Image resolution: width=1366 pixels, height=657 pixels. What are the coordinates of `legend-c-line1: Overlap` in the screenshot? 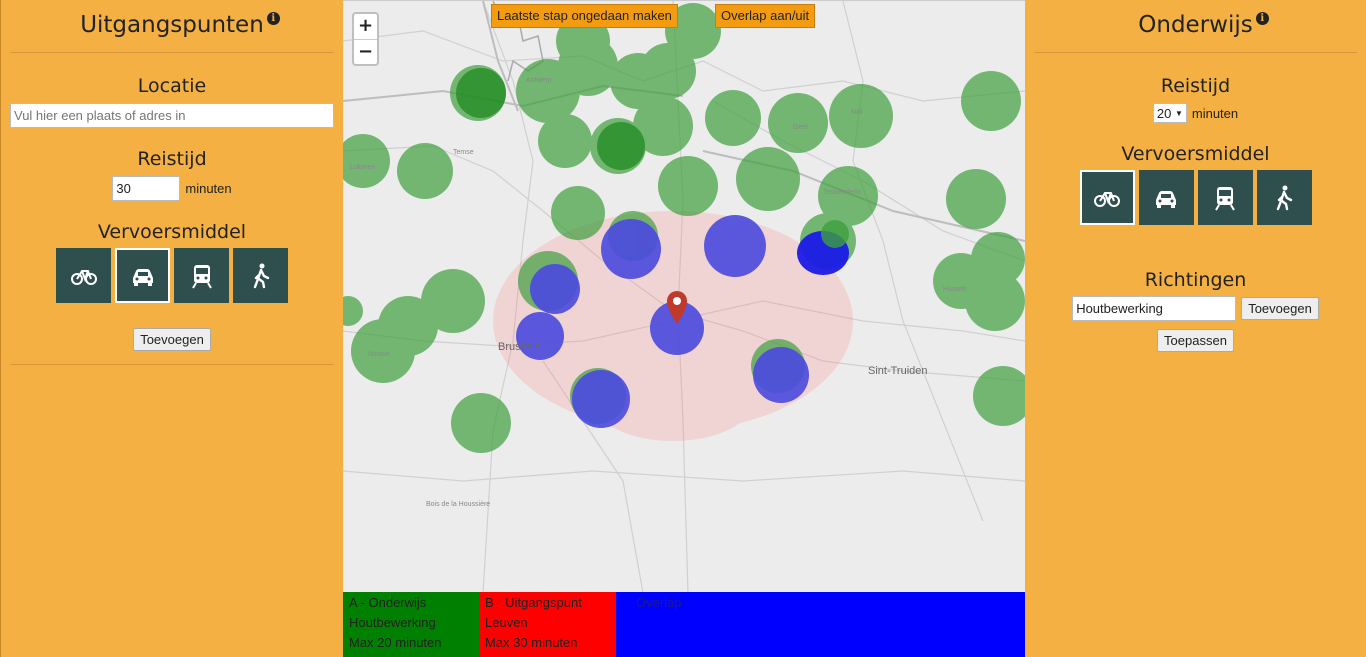 It's located at (659, 602).